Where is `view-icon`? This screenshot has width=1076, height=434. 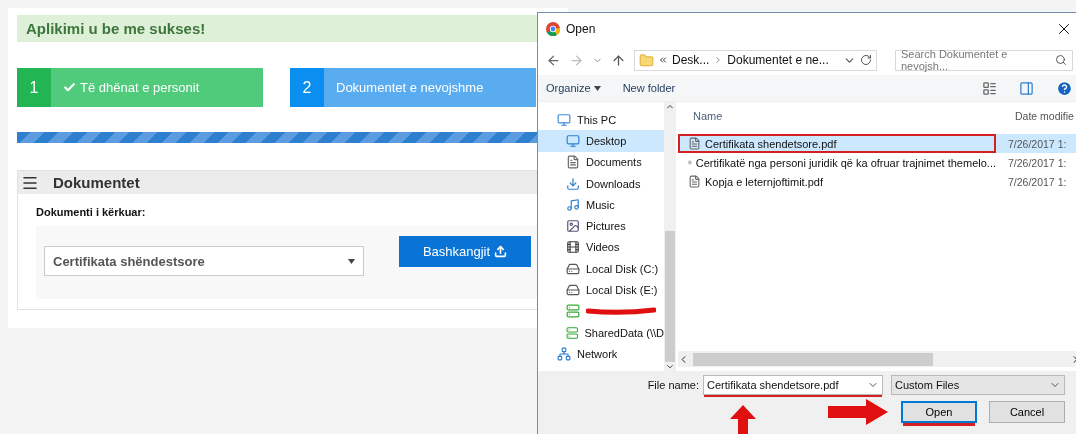 view-icon is located at coordinates (989, 88).